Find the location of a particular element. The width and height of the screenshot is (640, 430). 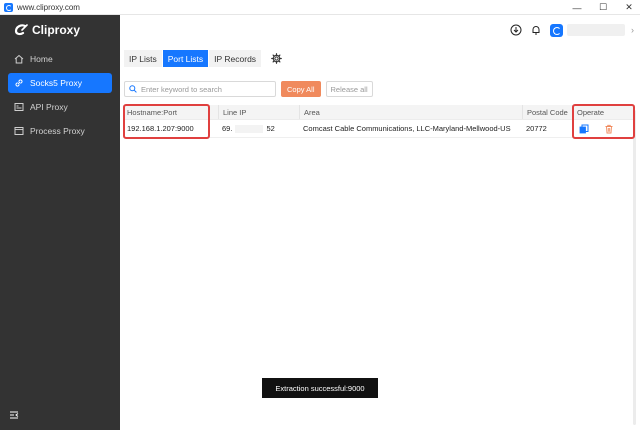

close-button: ✕ is located at coordinates (629, 7).